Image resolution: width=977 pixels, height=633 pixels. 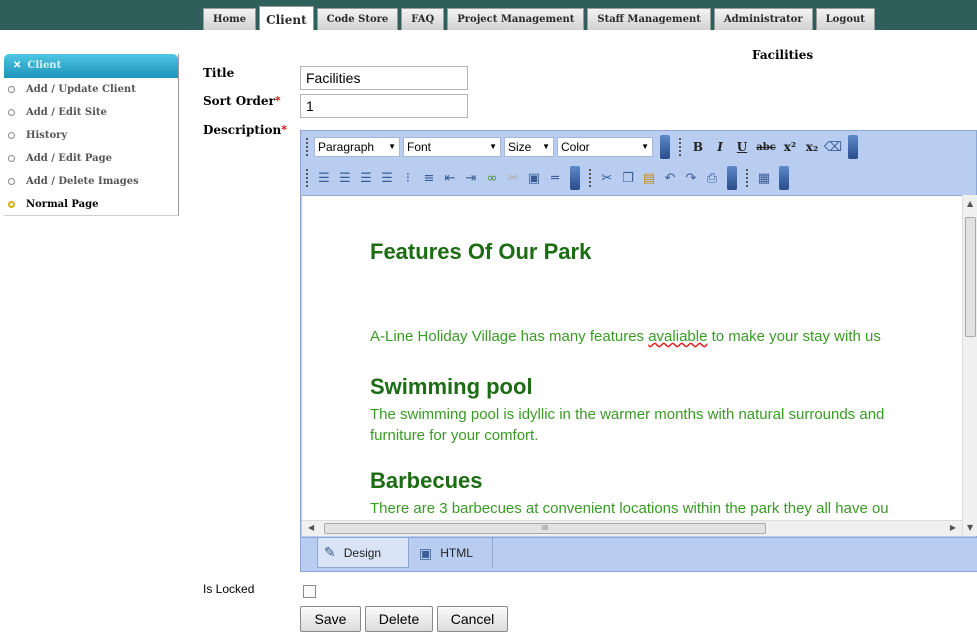 I want to click on design-icon: ✎, so click(x=330, y=552).